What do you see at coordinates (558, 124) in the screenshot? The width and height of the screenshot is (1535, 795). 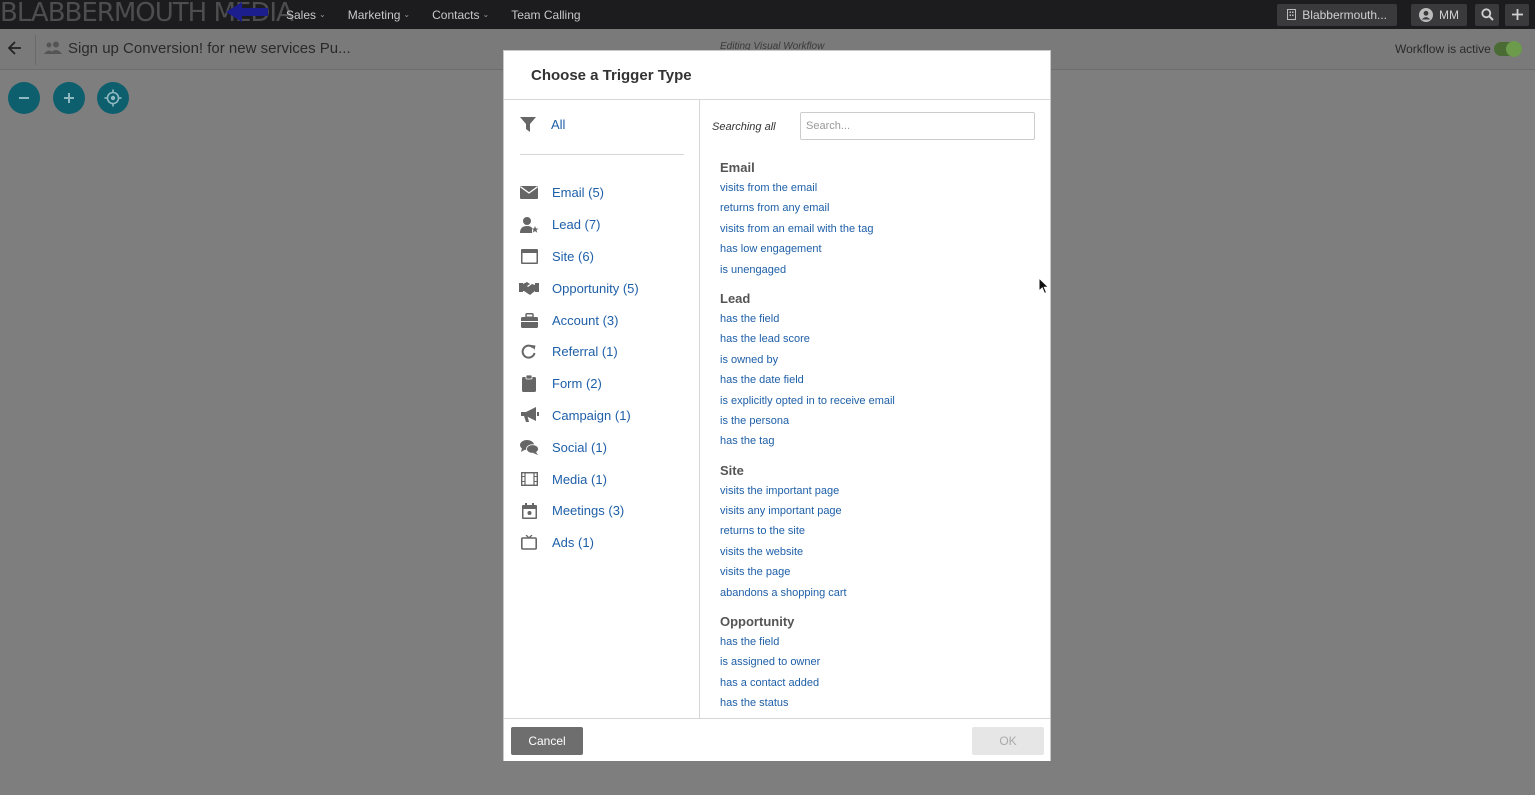 I see `category-label: All` at bounding box center [558, 124].